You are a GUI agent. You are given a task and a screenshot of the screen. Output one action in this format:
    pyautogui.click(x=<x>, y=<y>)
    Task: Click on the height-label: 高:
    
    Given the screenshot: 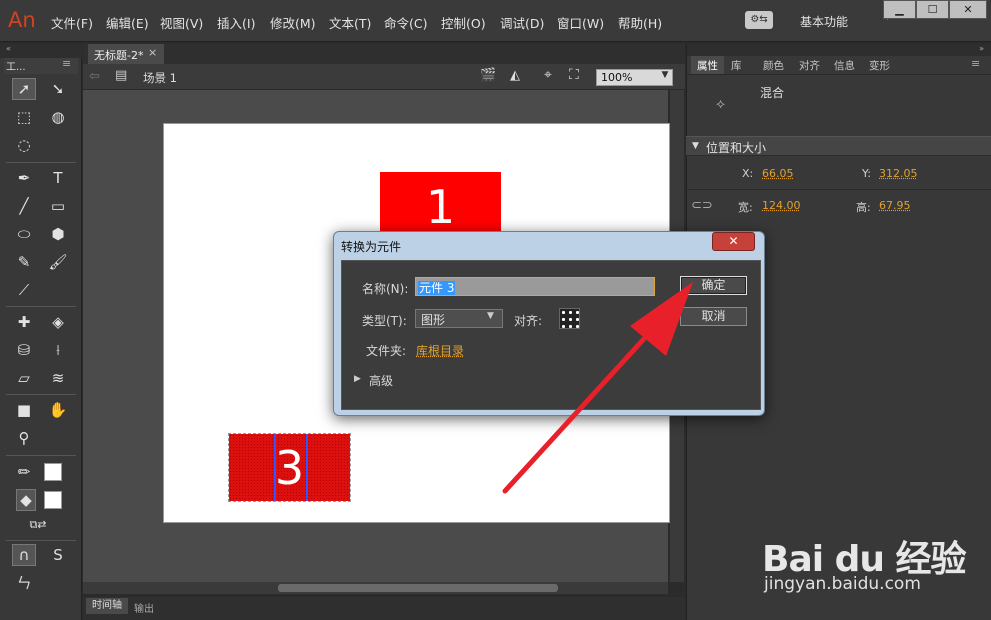 What is the action you would take?
    pyautogui.click(x=863, y=207)
    